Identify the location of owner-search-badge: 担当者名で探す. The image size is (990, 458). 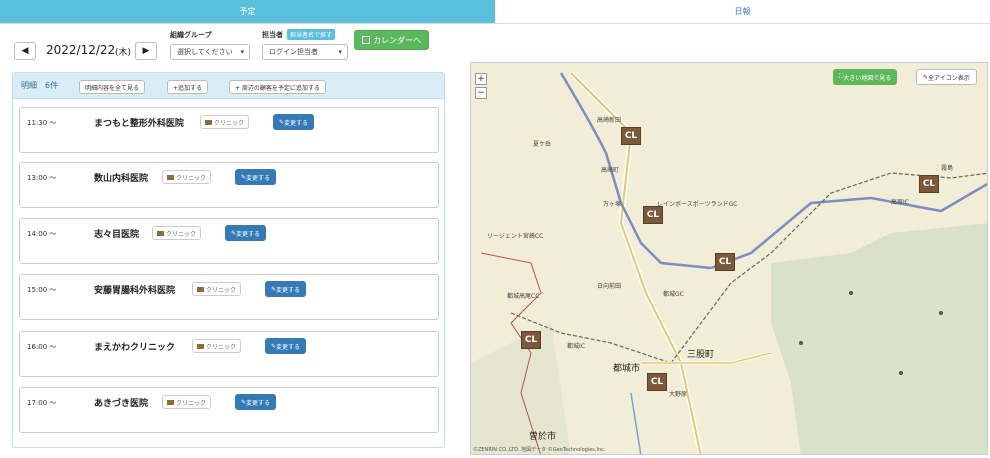
(311, 34).